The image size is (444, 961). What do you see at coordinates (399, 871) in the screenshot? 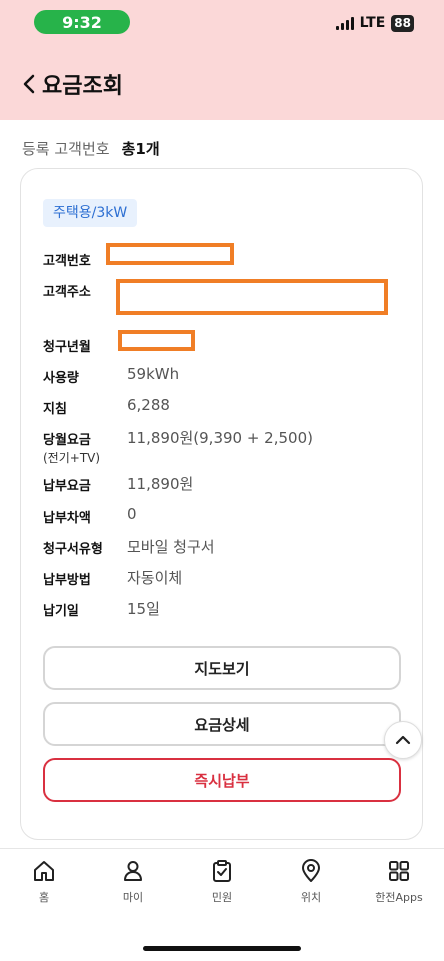
I see `apps-grid-icon` at bounding box center [399, 871].